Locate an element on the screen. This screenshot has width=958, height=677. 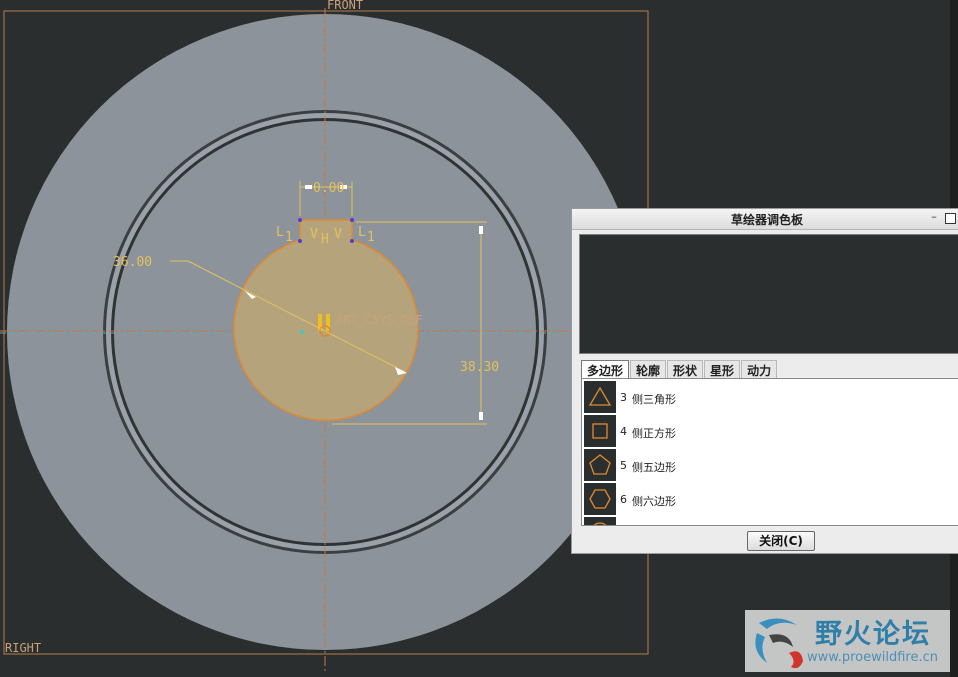
tab-star: 星形 is located at coordinates (722, 369).